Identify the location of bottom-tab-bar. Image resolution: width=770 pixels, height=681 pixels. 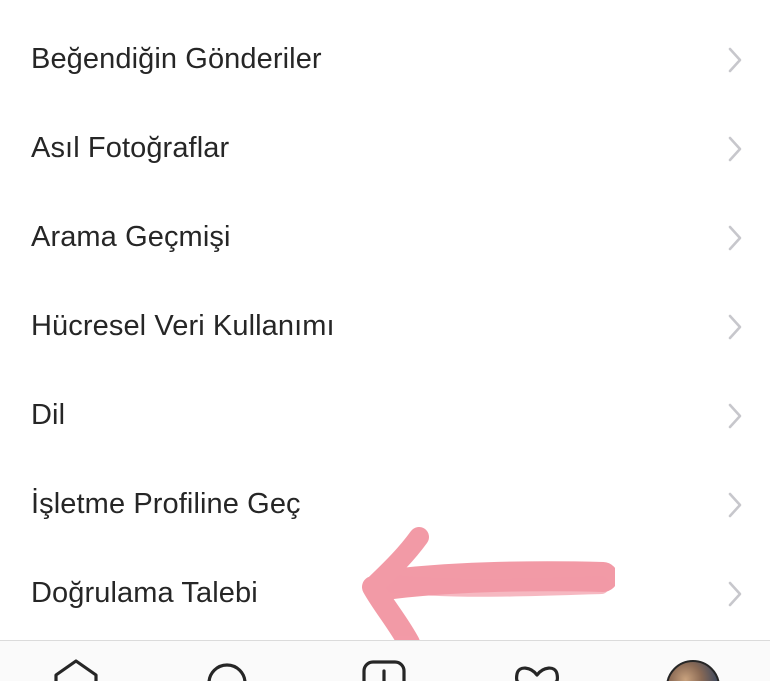
(385, 660).